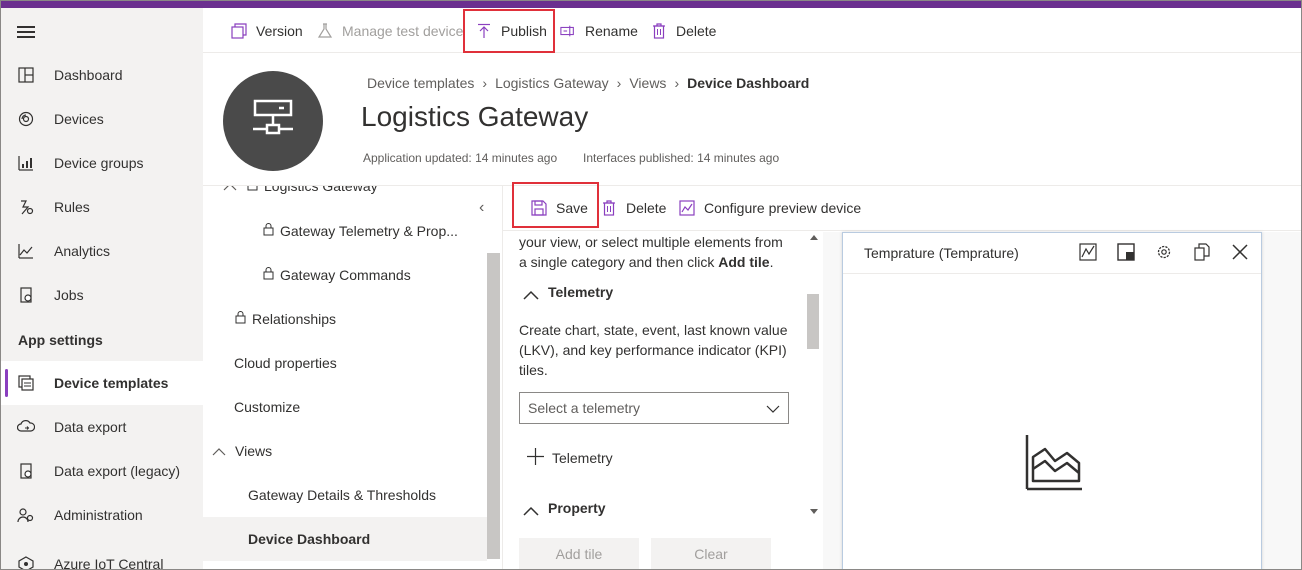  Describe the element at coordinates (99, 163) in the screenshot. I see `nav-label: Device groups` at that location.